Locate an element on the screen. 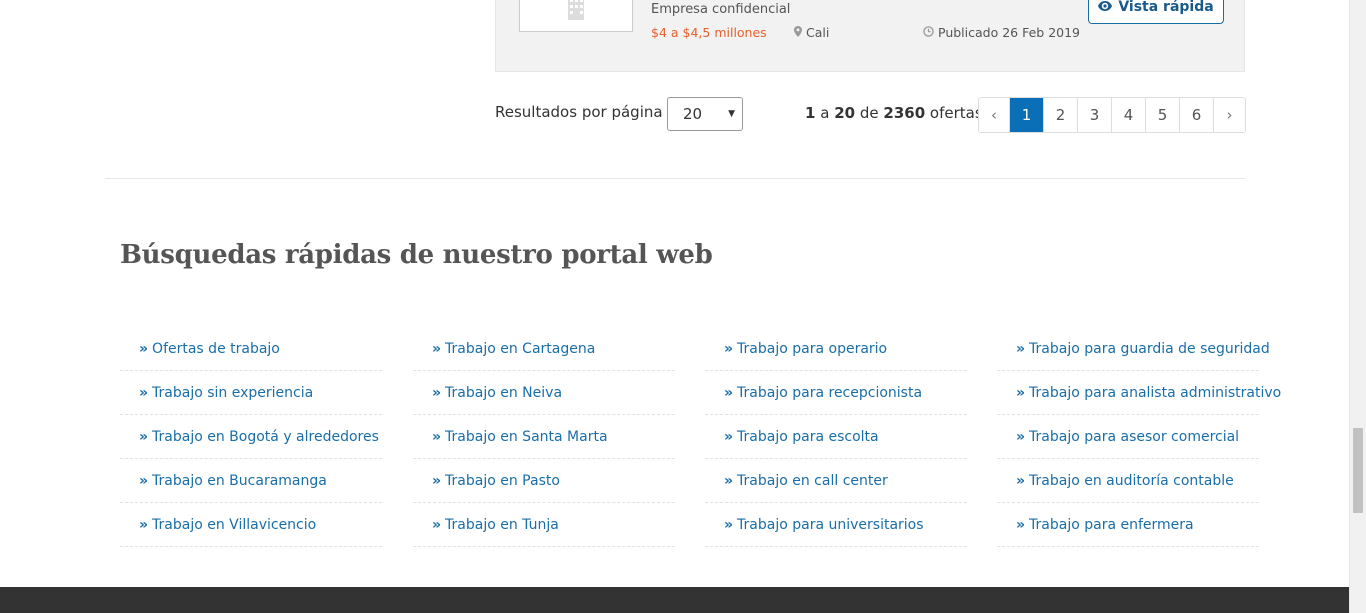  quick-link-label: Trabajo en auditoría contable is located at coordinates (1131, 480).